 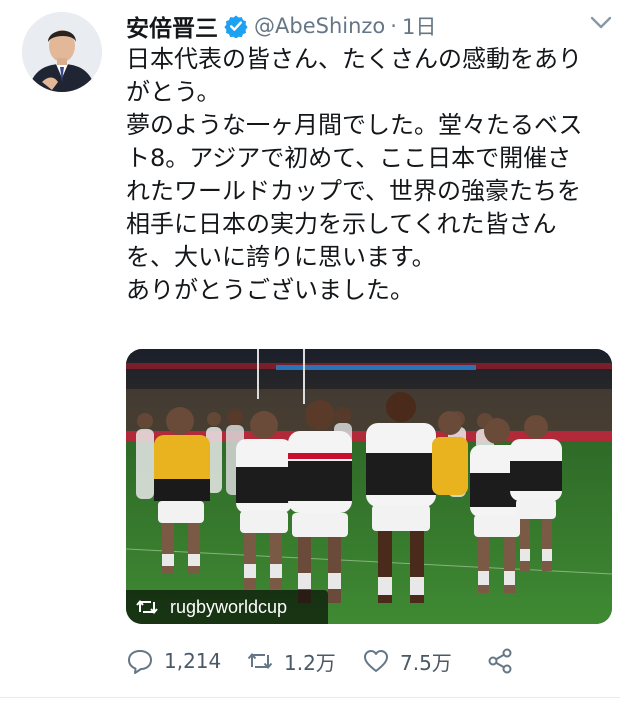 I want to click on display-name: 安倍晋三, so click(x=172, y=26).